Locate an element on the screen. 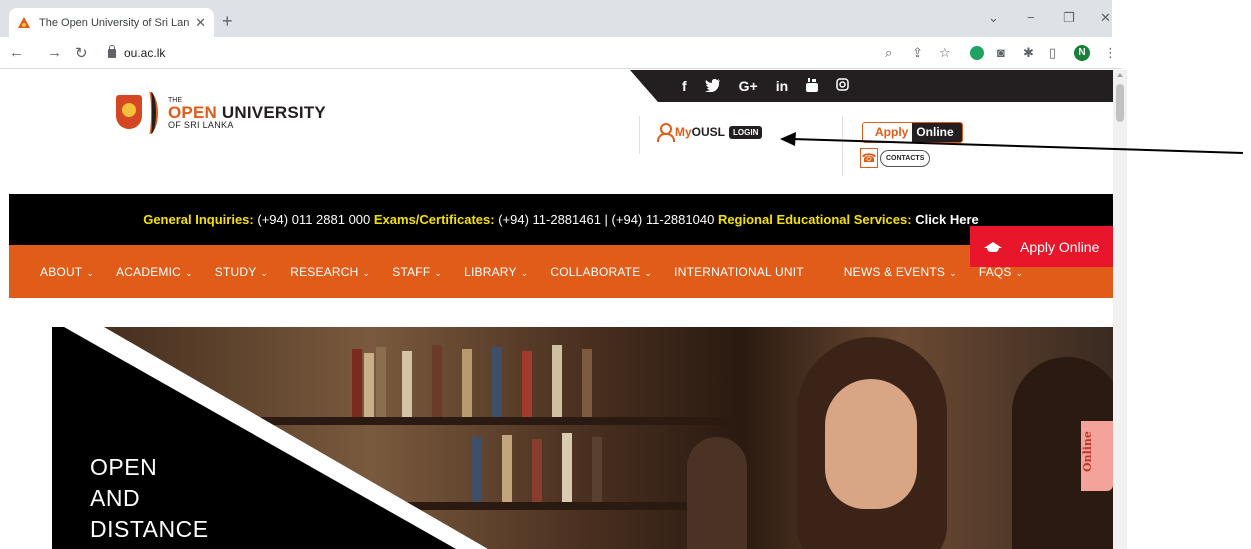 This screenshot has height=549, width=1251. student-background is located at coordinates (717, 493).